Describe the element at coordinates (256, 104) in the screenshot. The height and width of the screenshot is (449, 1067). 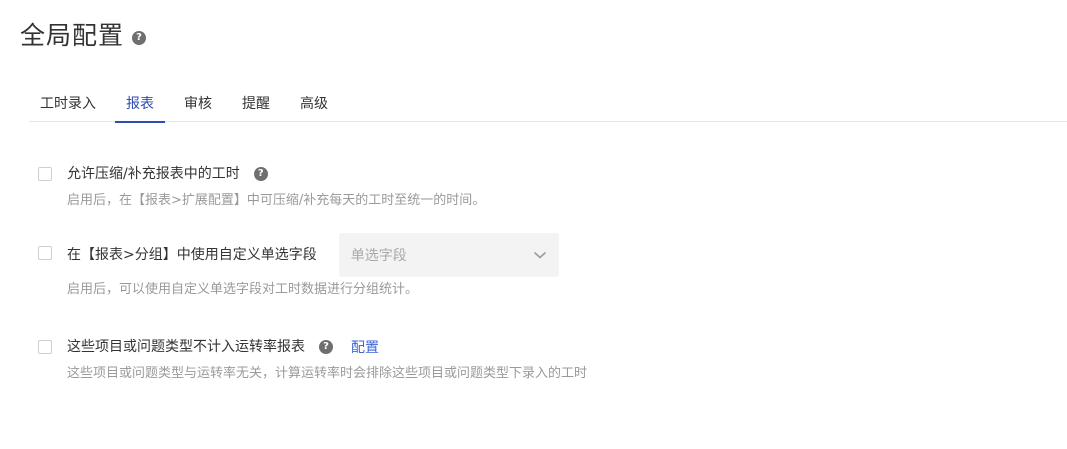
I see `tab-reminders: 提醒` at that location.